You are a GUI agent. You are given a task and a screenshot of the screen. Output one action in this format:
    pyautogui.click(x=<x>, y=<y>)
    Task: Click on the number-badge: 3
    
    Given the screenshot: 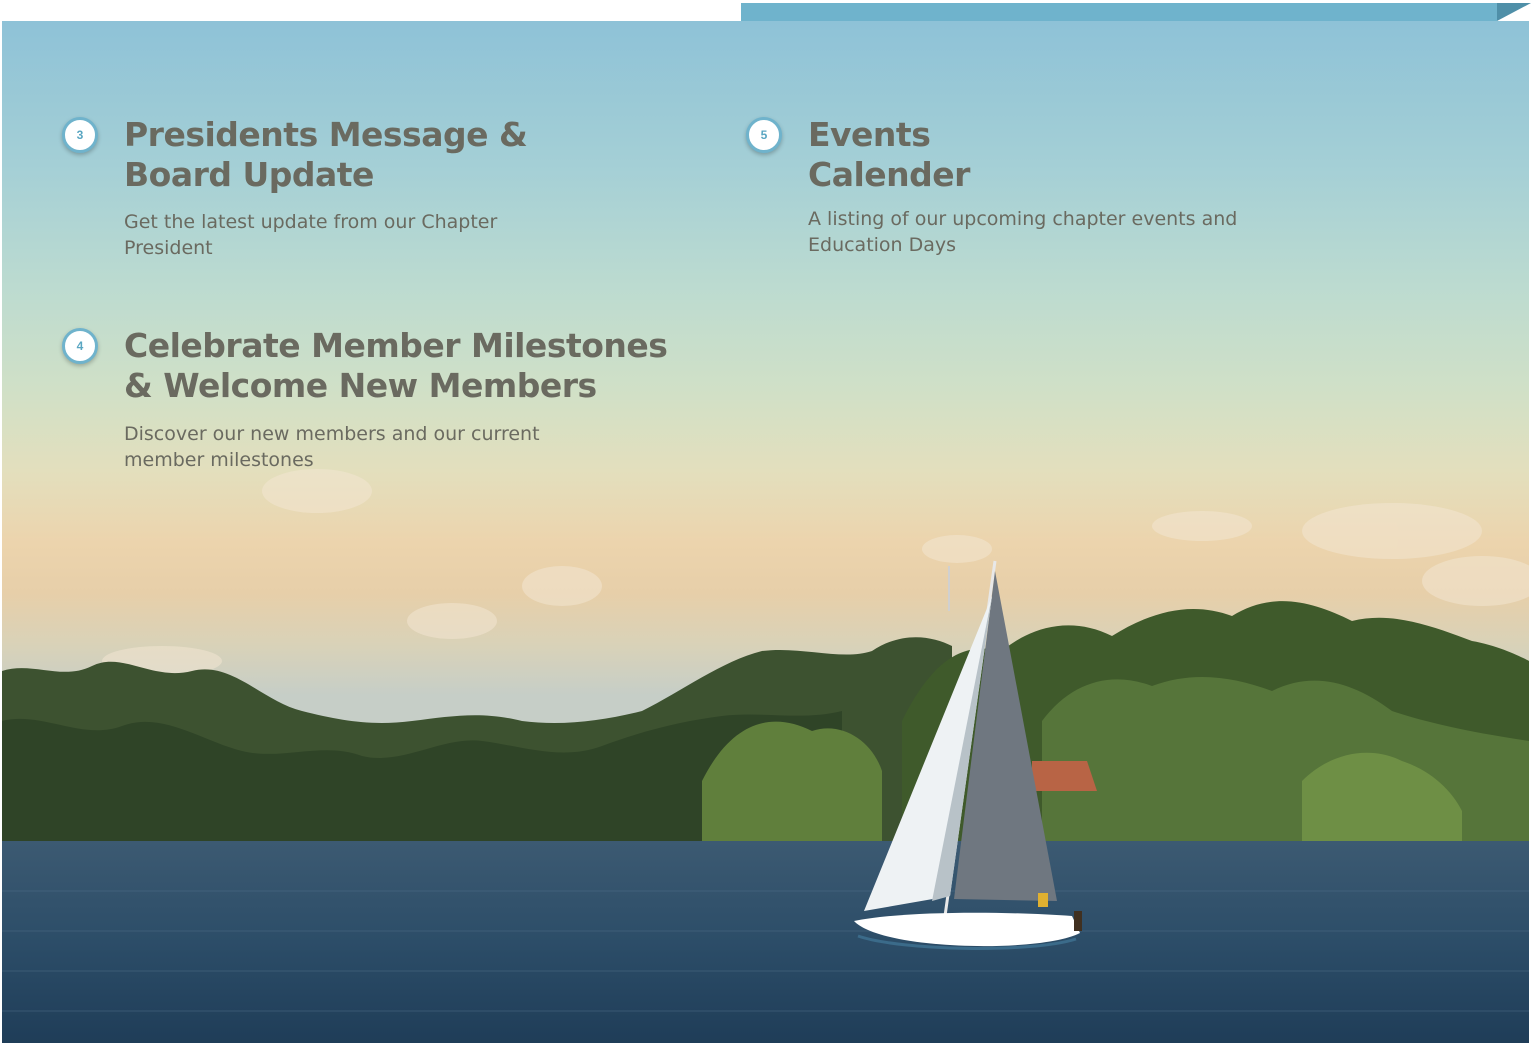 What is the action you would take?
    pyautogui.click(x=80, y=135)
    